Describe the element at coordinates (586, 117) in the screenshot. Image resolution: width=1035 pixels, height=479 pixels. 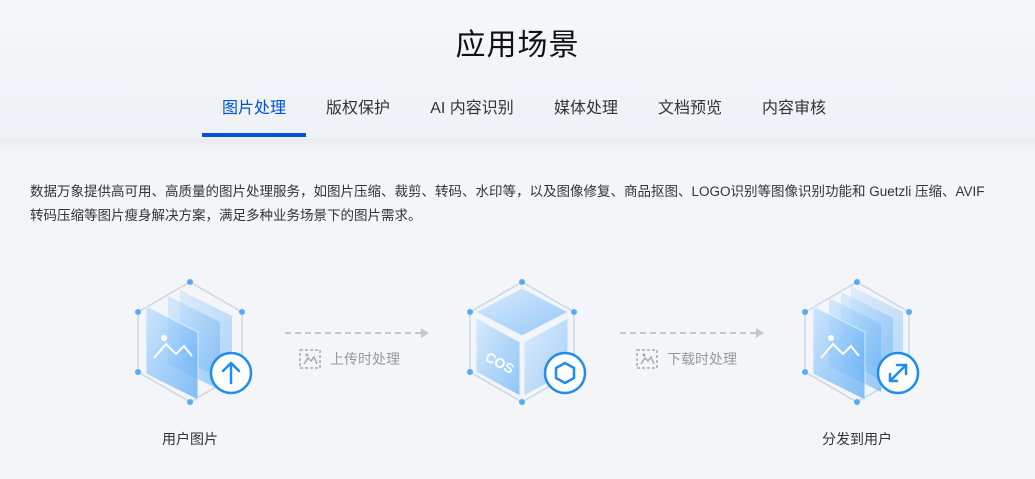
I see `tab-media-processing: 媒体处理` at that location.